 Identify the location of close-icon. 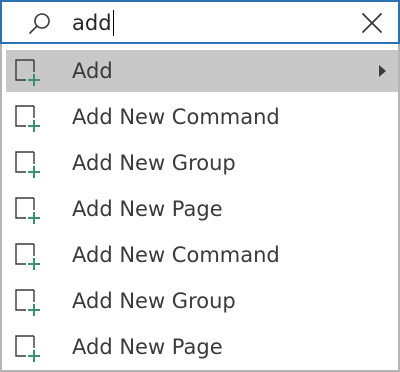
(372, 23).